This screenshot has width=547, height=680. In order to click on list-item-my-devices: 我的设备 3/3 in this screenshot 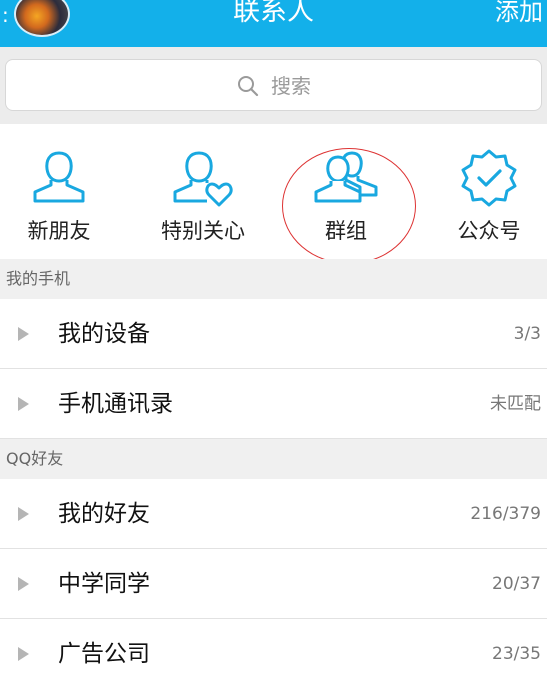, I will do `click(273, 334)`.